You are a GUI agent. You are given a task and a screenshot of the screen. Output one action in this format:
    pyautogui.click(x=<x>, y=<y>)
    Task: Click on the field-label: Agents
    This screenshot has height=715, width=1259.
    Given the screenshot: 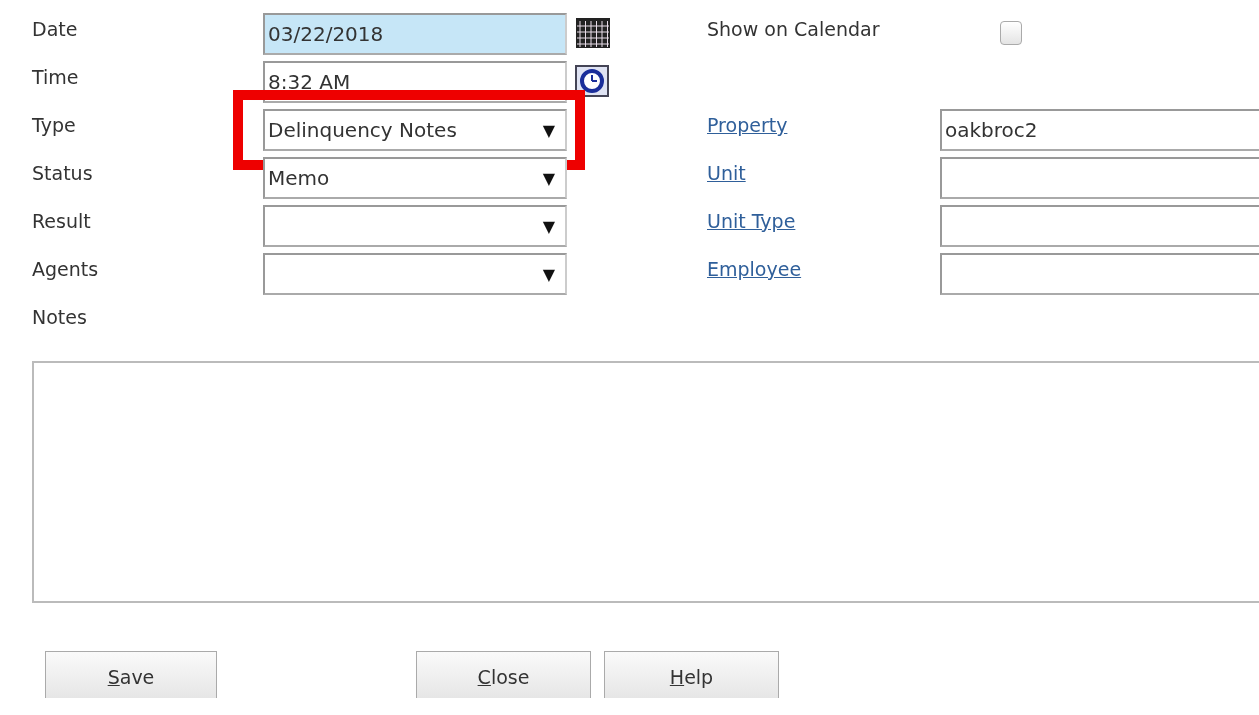 What is the action you would take?
    pyautogui.click(x=66, y=269)
    